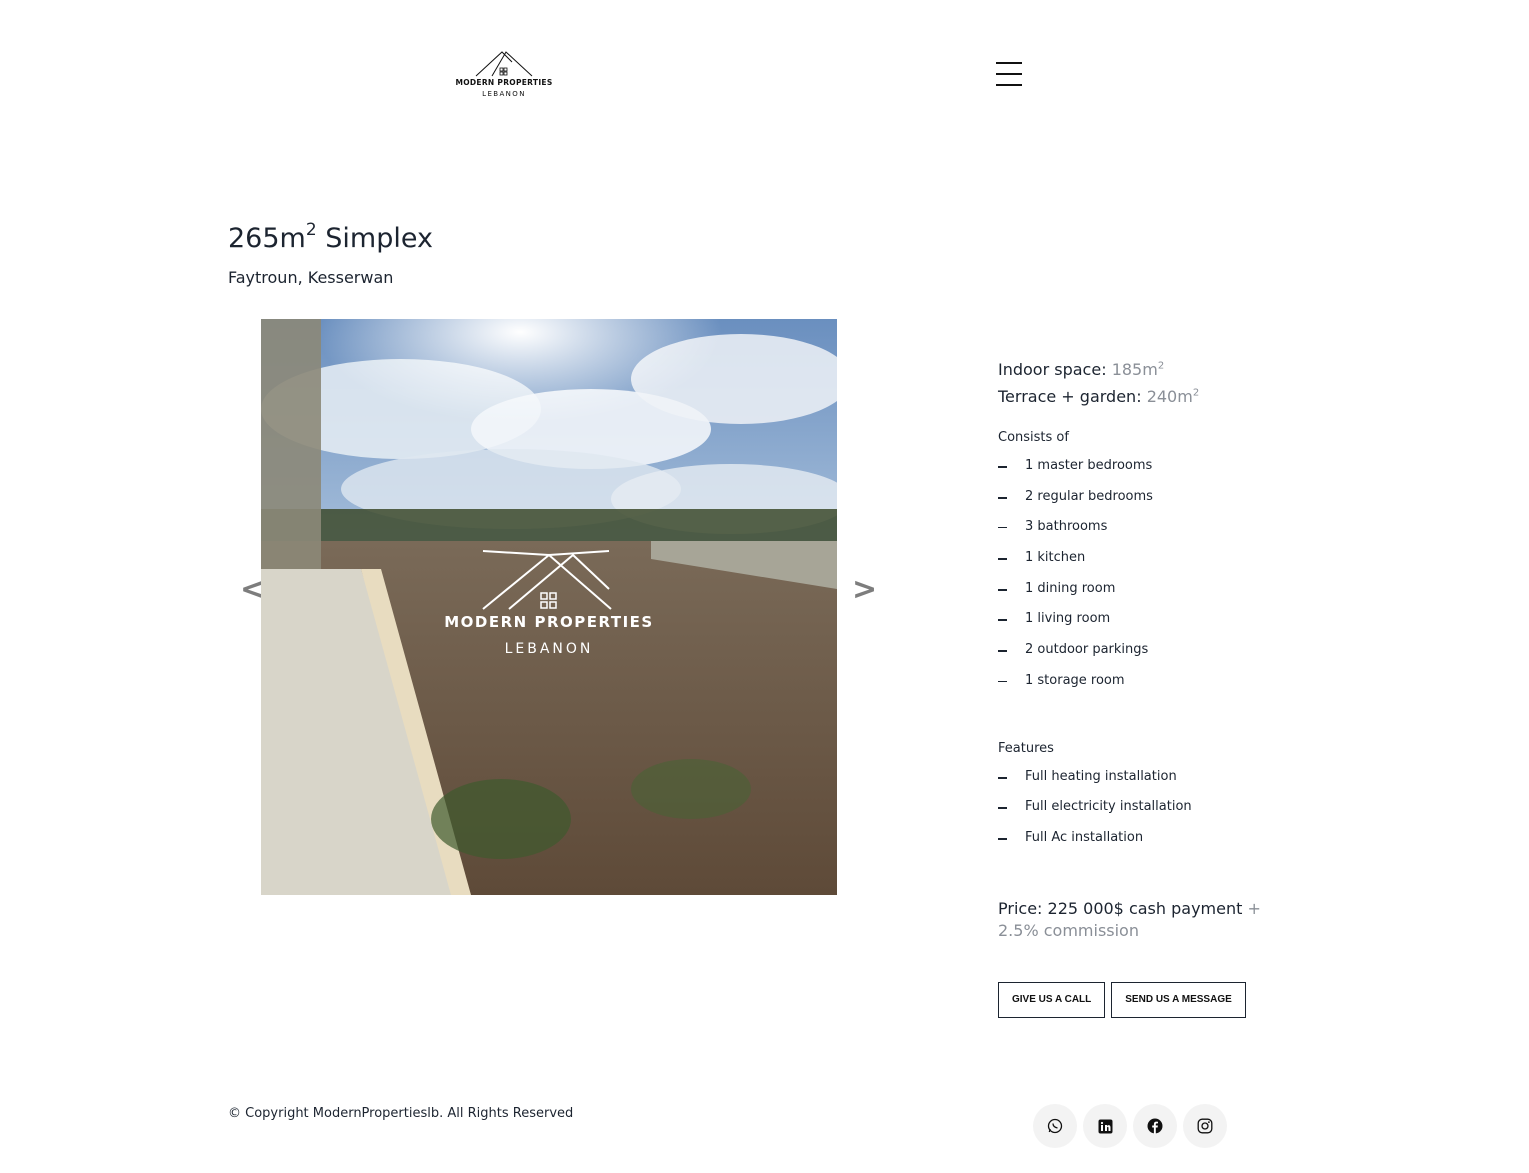  I want to click on whatsapp-icon, so click(1055, 1126).